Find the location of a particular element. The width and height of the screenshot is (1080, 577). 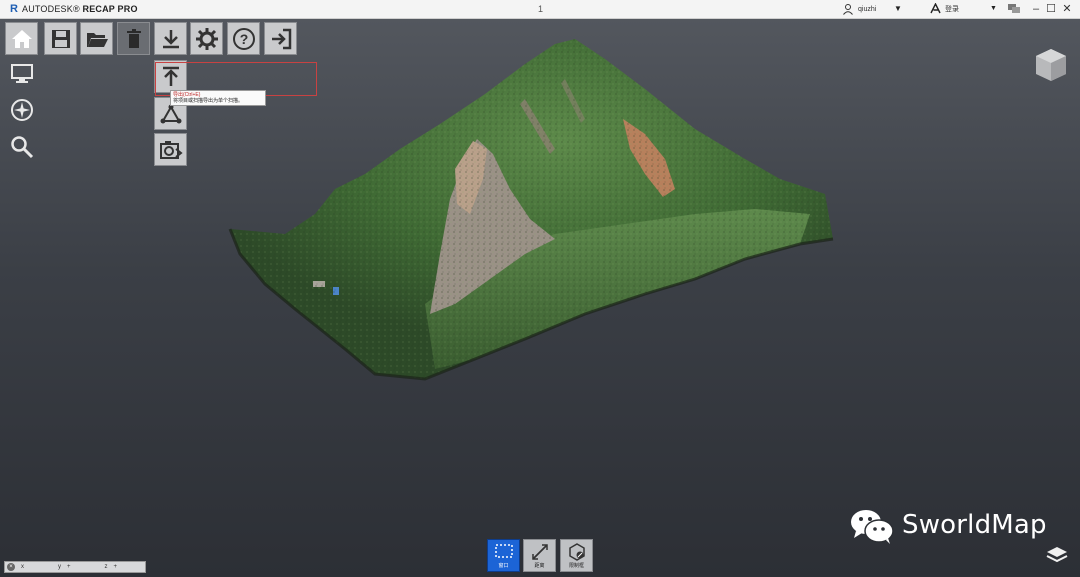

settings-button is located at coordinates (206, 38).